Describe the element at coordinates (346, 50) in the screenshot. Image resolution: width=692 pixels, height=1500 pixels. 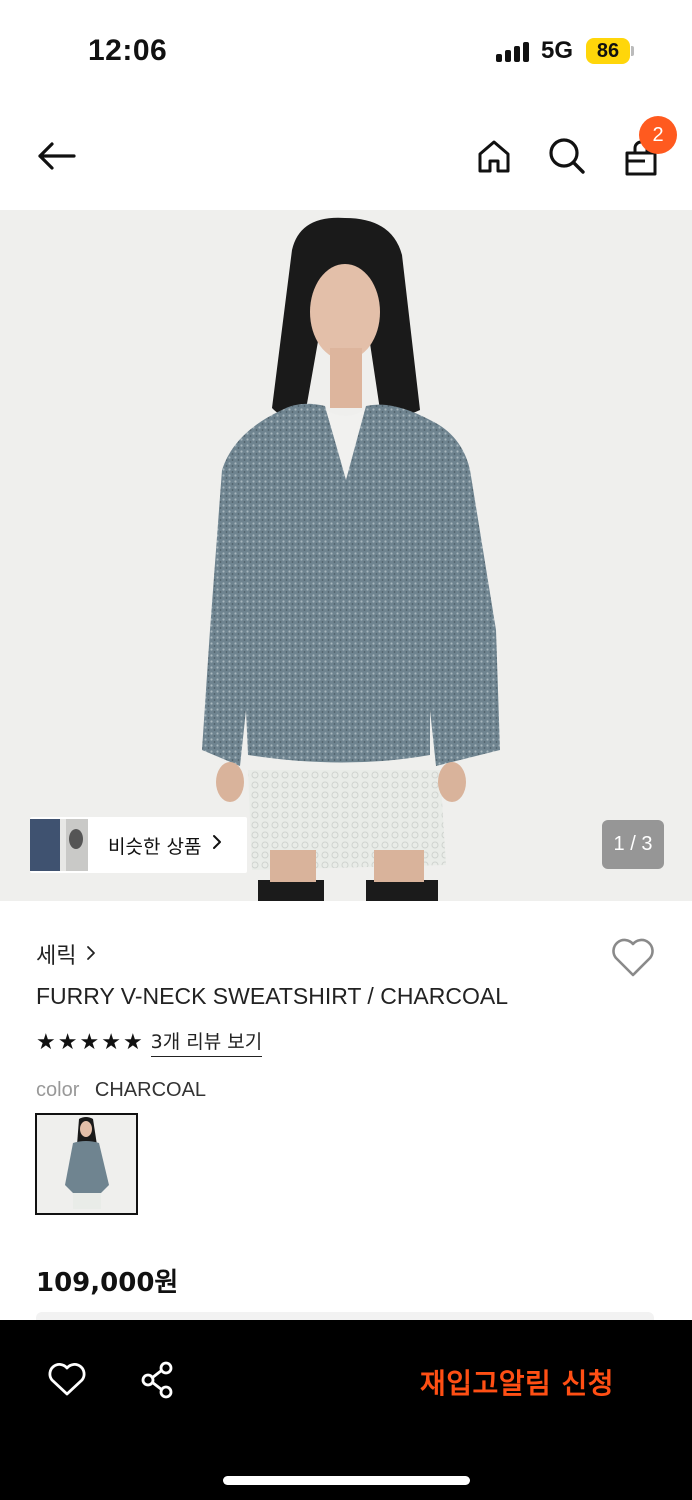
I see `status-bar: 12:06 5G 86` at that location.